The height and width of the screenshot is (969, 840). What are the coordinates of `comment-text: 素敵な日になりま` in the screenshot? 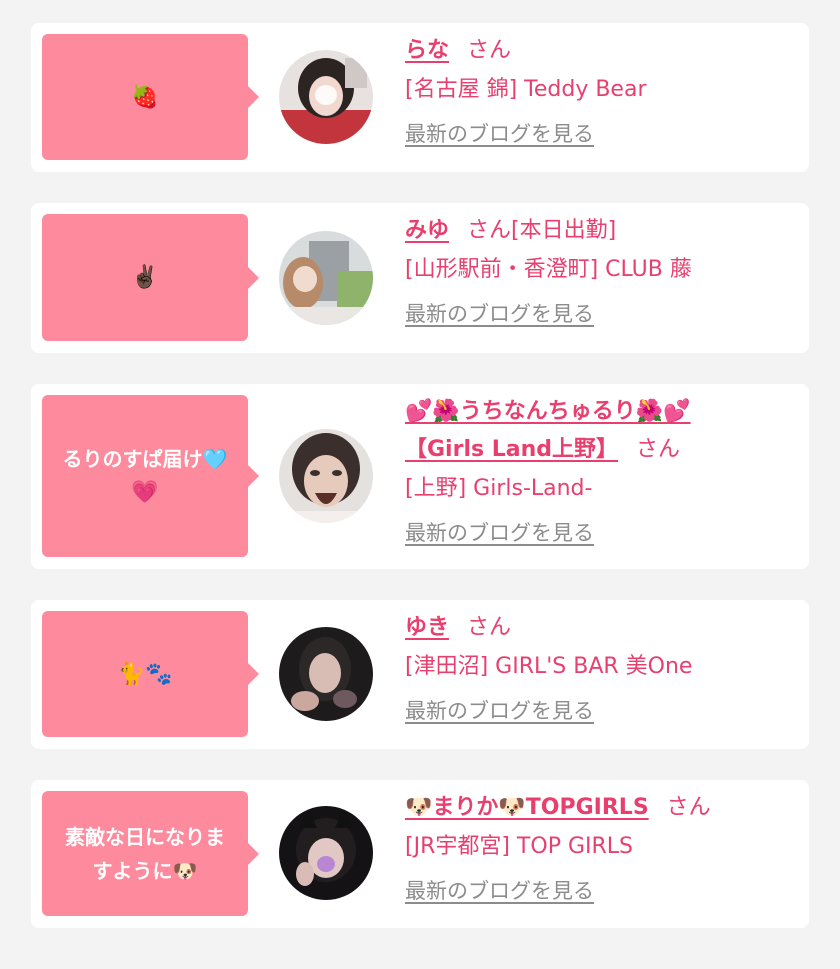 It's located at (145, 836).